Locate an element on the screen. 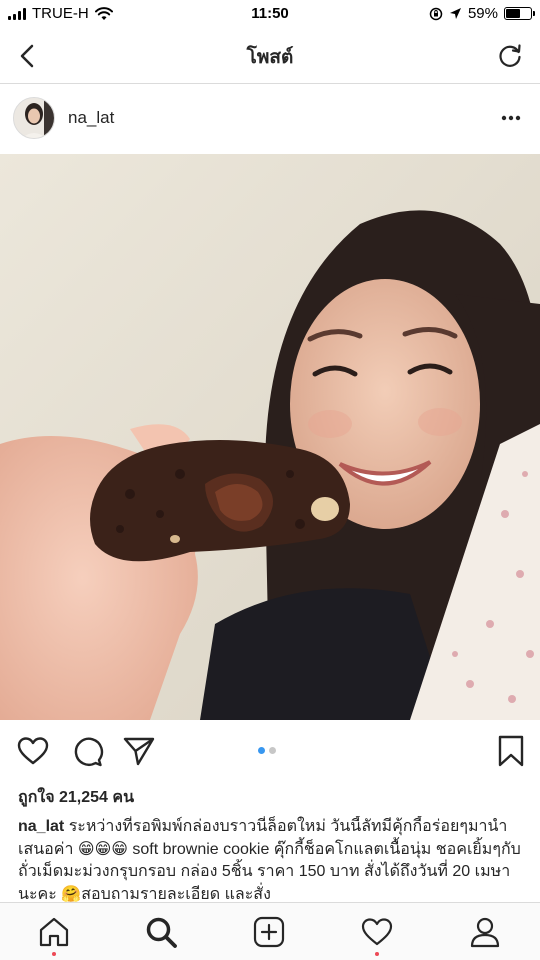  avatar is located at coordinates (34, 118).